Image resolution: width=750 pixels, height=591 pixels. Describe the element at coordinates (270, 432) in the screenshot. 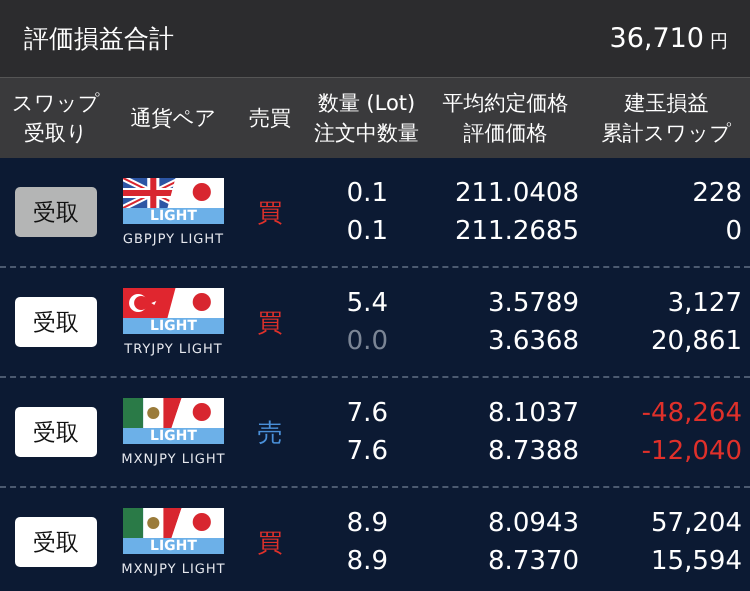

I see `trade-side: 売` at that location.